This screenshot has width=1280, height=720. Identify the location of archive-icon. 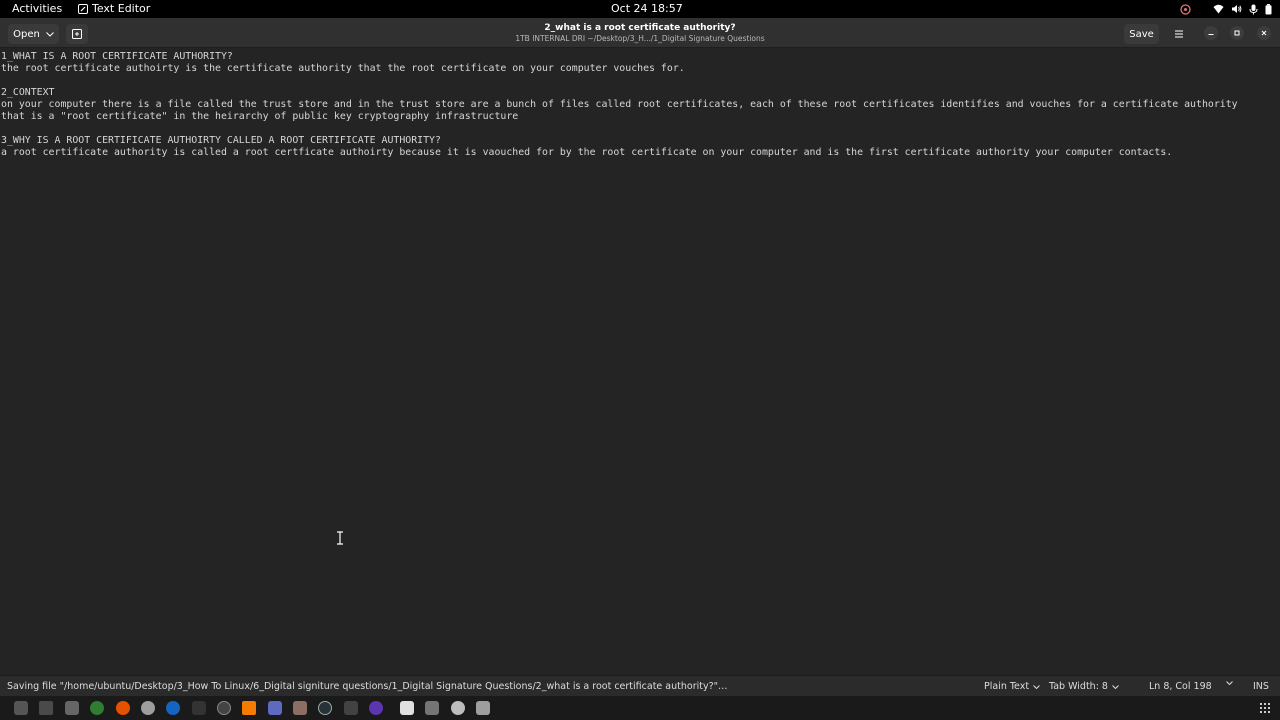
(483, 708).